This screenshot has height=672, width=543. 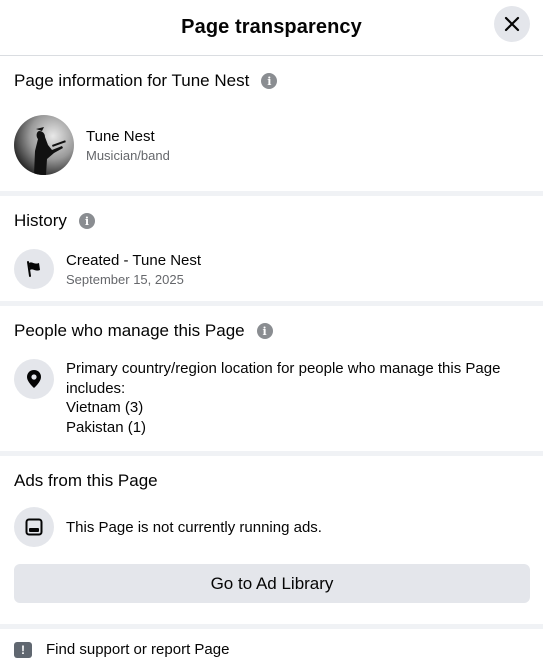 I want to click on history-title: History, so click(x=40, y=220).